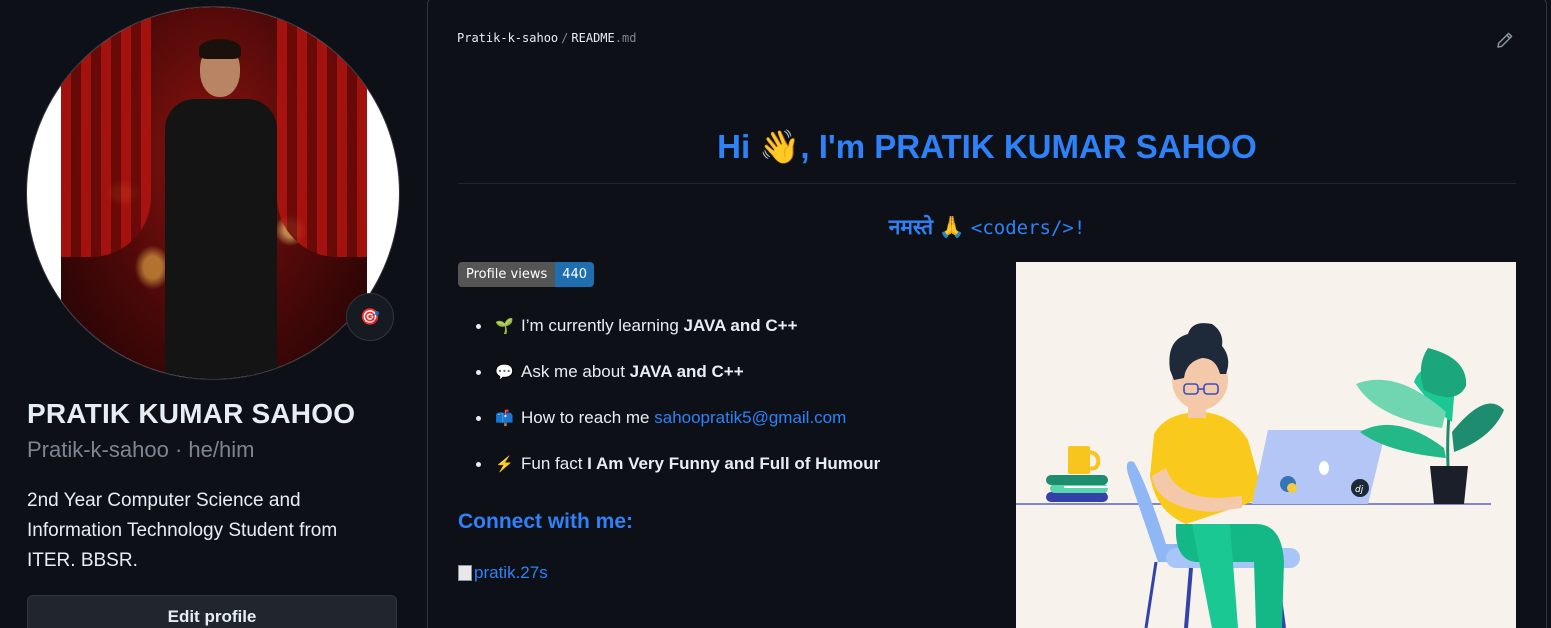 This screenshot has width=1551, height=628. I want to click on readme-breadcrumb: Pratik-k-sahoo / README.md, so click(546, 38).